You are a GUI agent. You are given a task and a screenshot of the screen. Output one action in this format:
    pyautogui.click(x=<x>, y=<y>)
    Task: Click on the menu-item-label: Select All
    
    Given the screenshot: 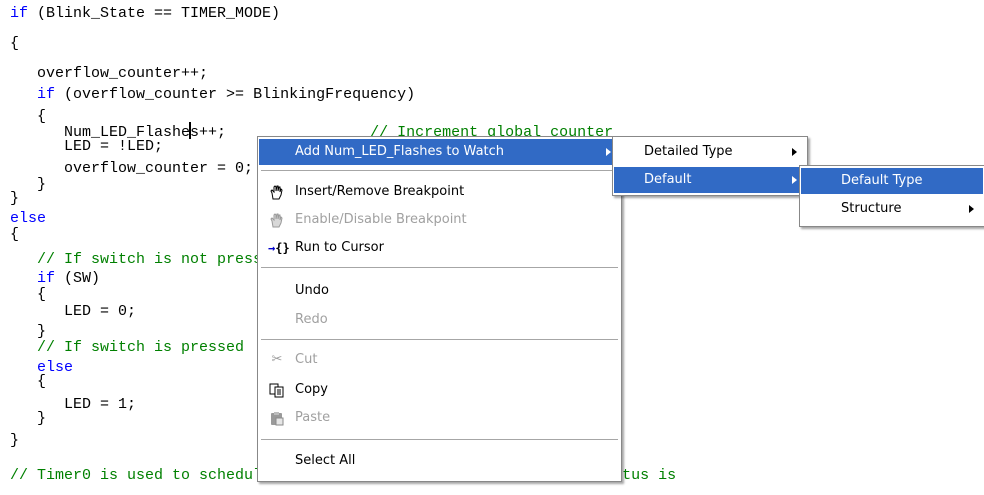 What is the action you would take?
    pyautogui.click(x=325, y=460)
    